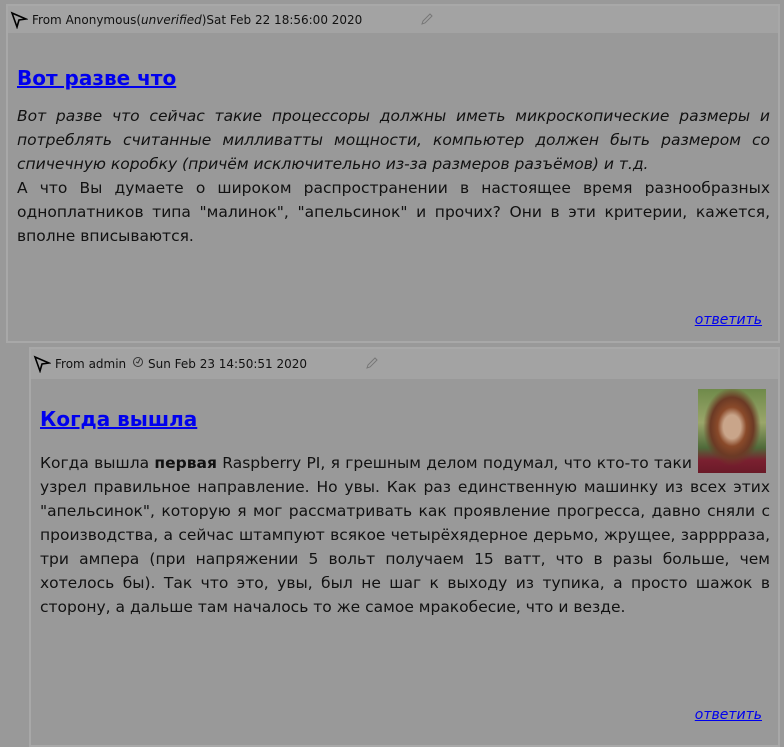 The width and height of the screenshot is (784, 747). What do you see at coordinates (97, 463) in the screenshot?
I see `text-part: Когда вышла` at bounding box center [97, 463].